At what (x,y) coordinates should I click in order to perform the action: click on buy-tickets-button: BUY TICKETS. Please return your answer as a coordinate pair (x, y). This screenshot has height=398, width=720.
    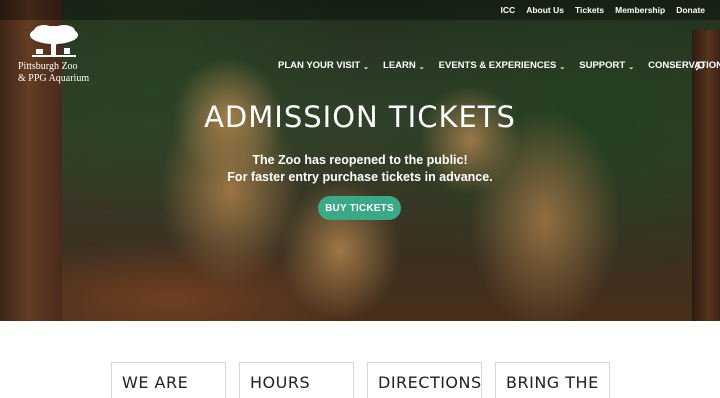
    Looking at the image, I should click on (359, 208).